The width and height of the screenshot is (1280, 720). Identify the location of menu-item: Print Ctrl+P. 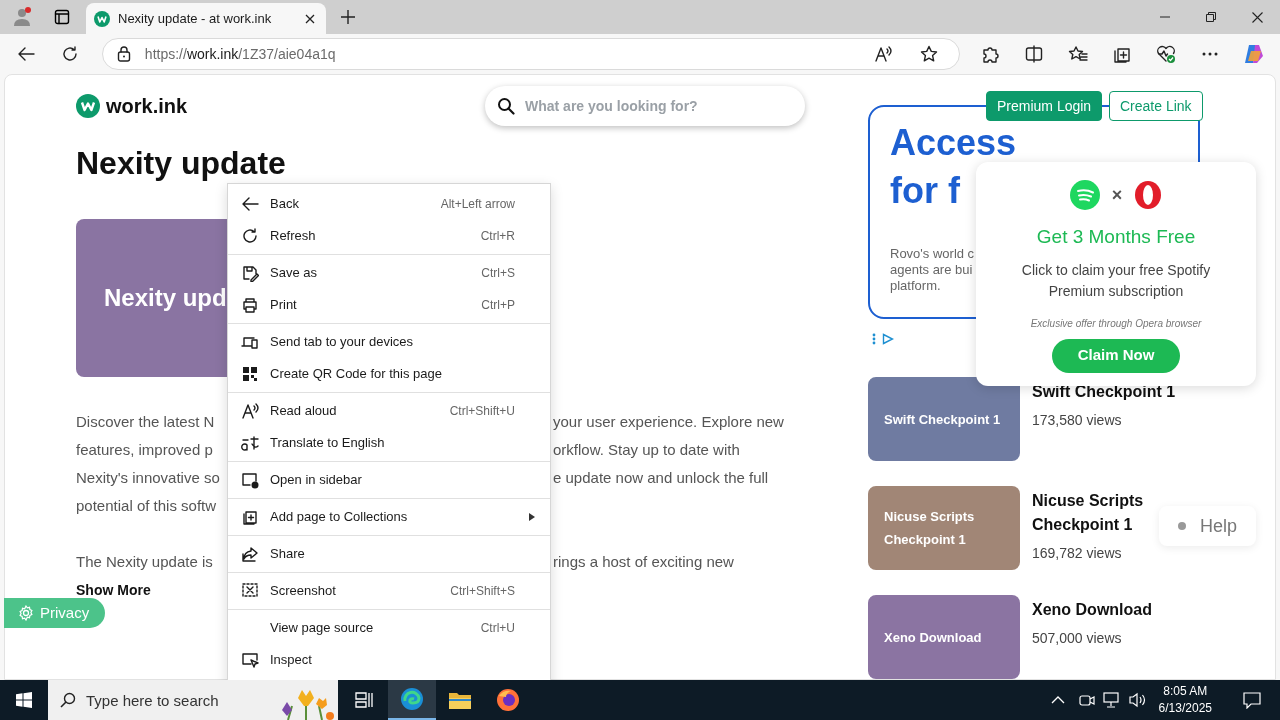
(389, 305).